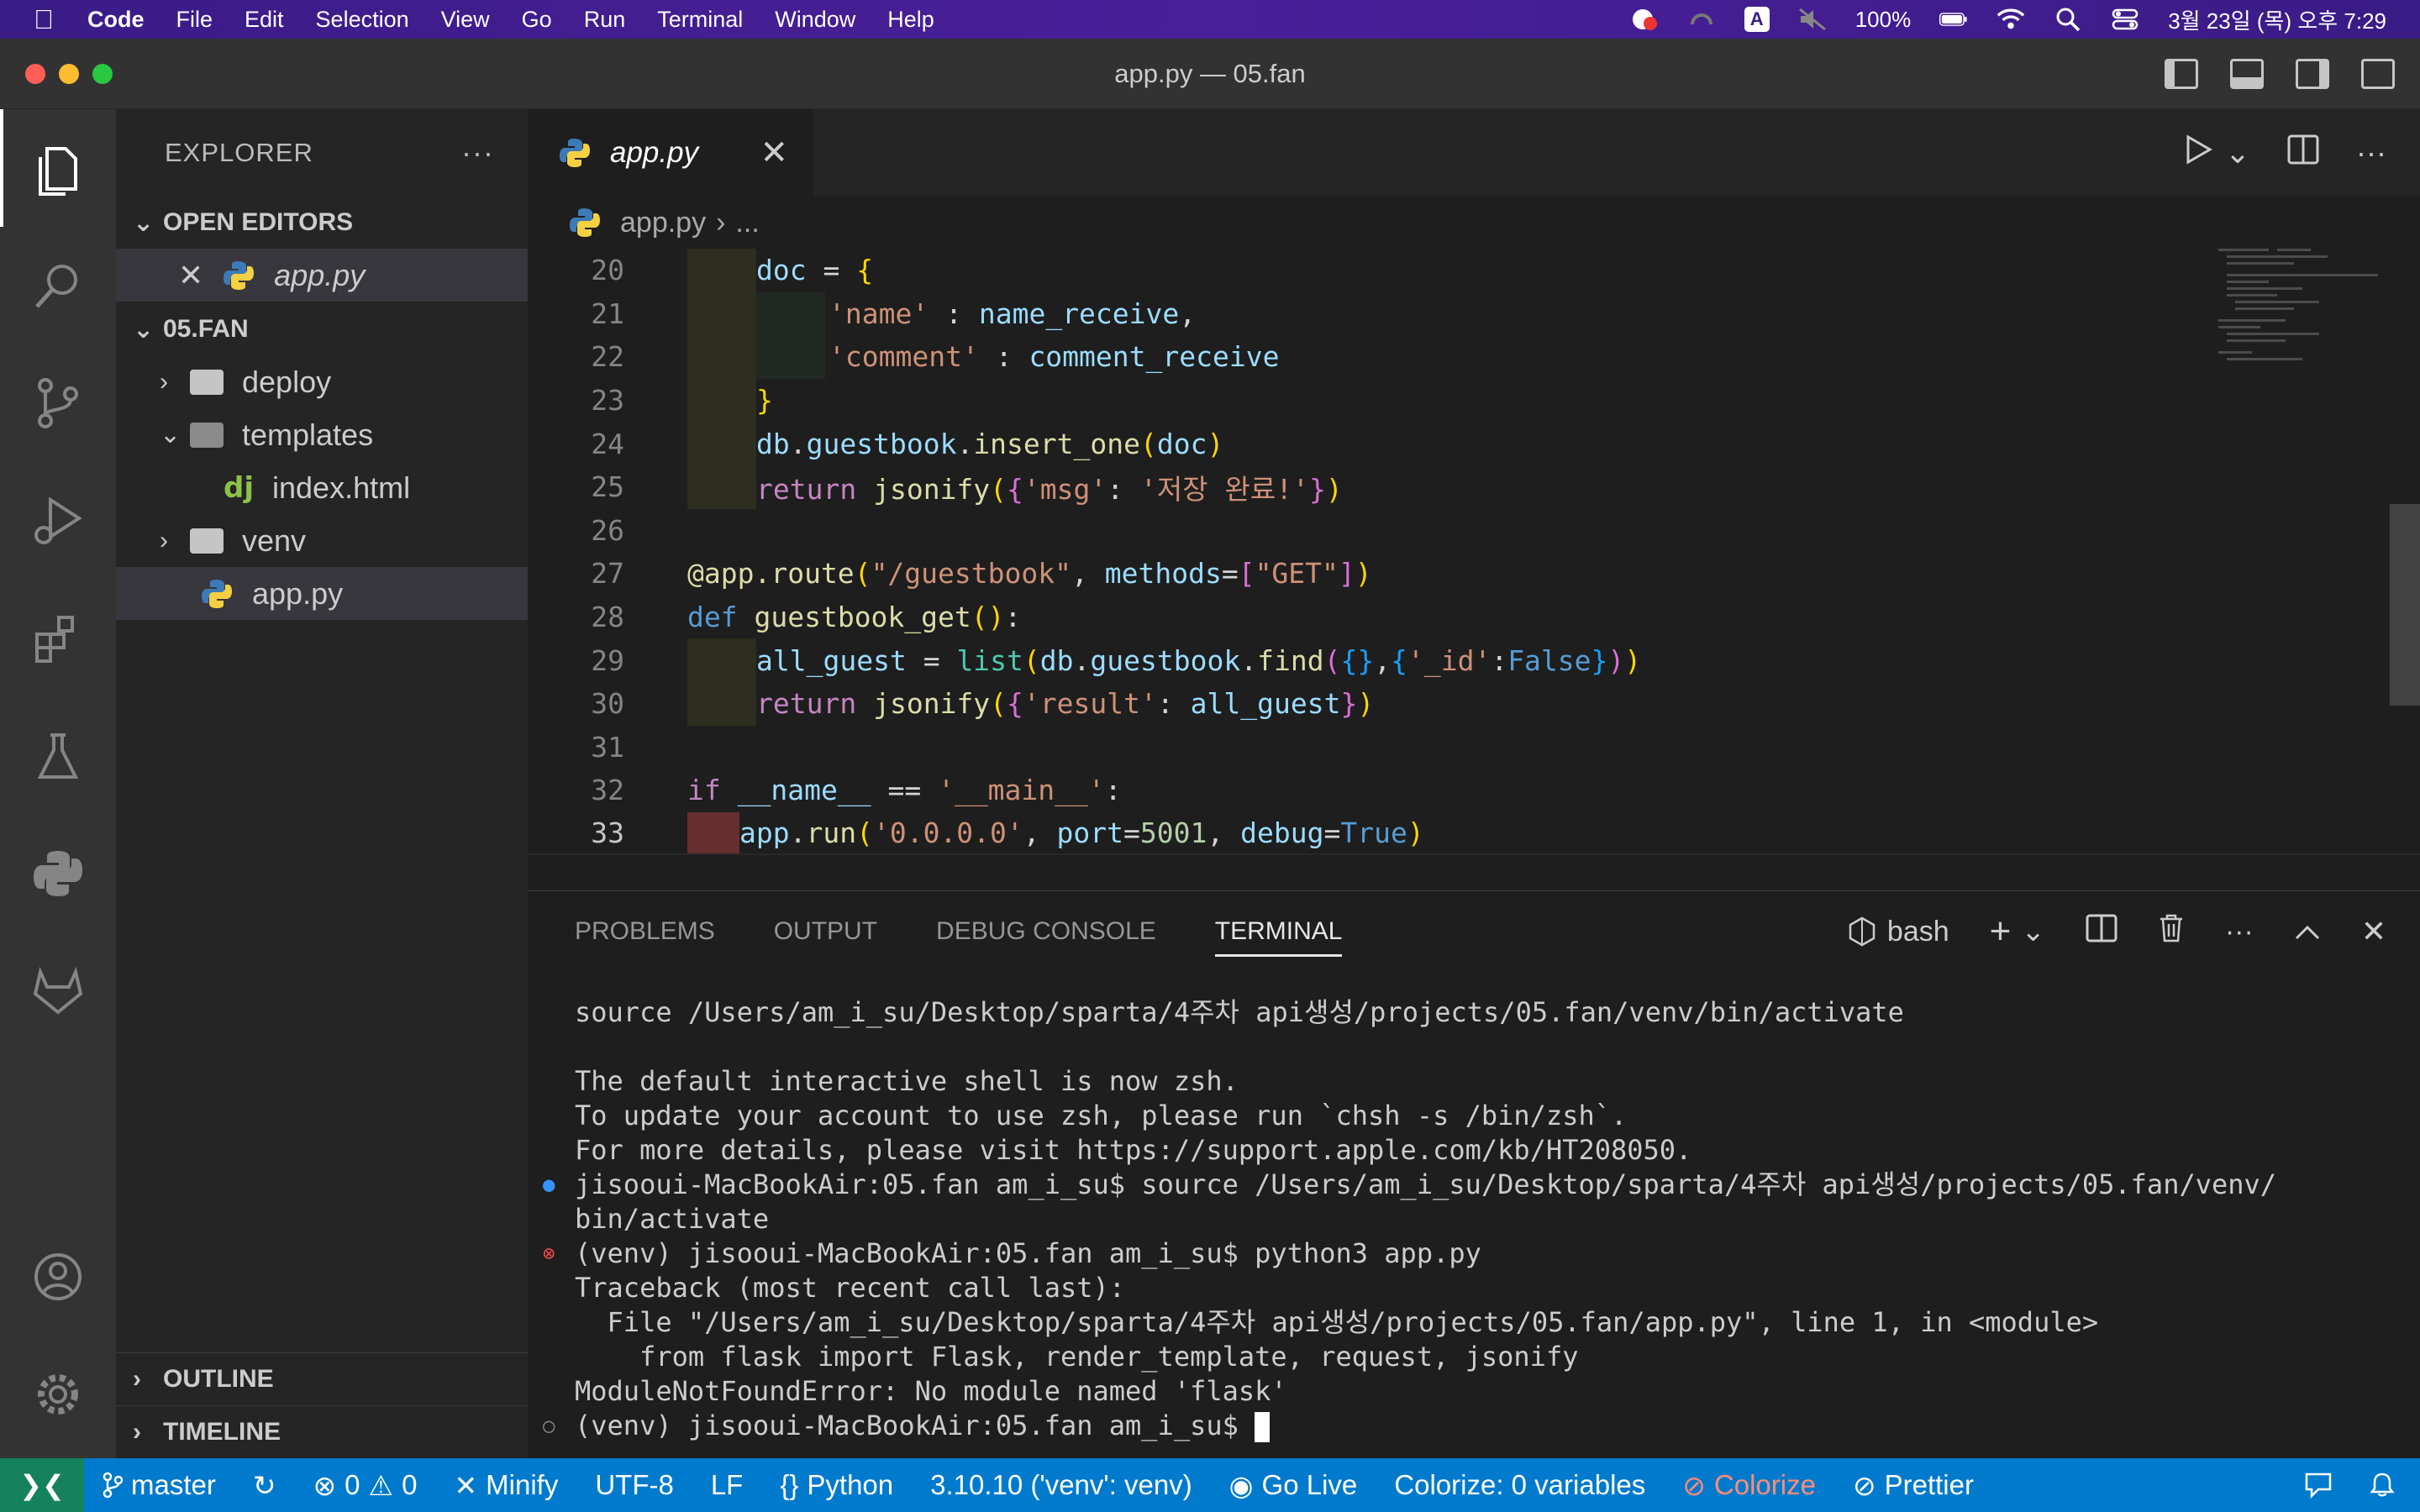 The height and width of the screenshot is (1512, 2420). I want to click on manage-gear-icon, so click(58, 1394).